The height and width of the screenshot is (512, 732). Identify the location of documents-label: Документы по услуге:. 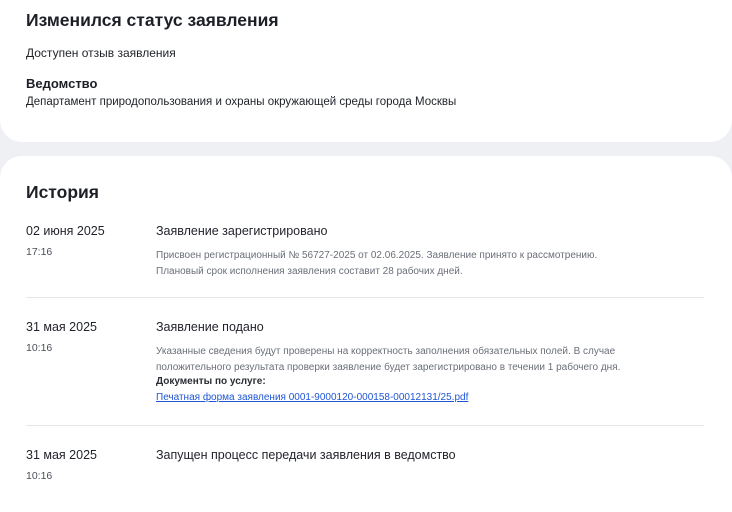
(211, 381).